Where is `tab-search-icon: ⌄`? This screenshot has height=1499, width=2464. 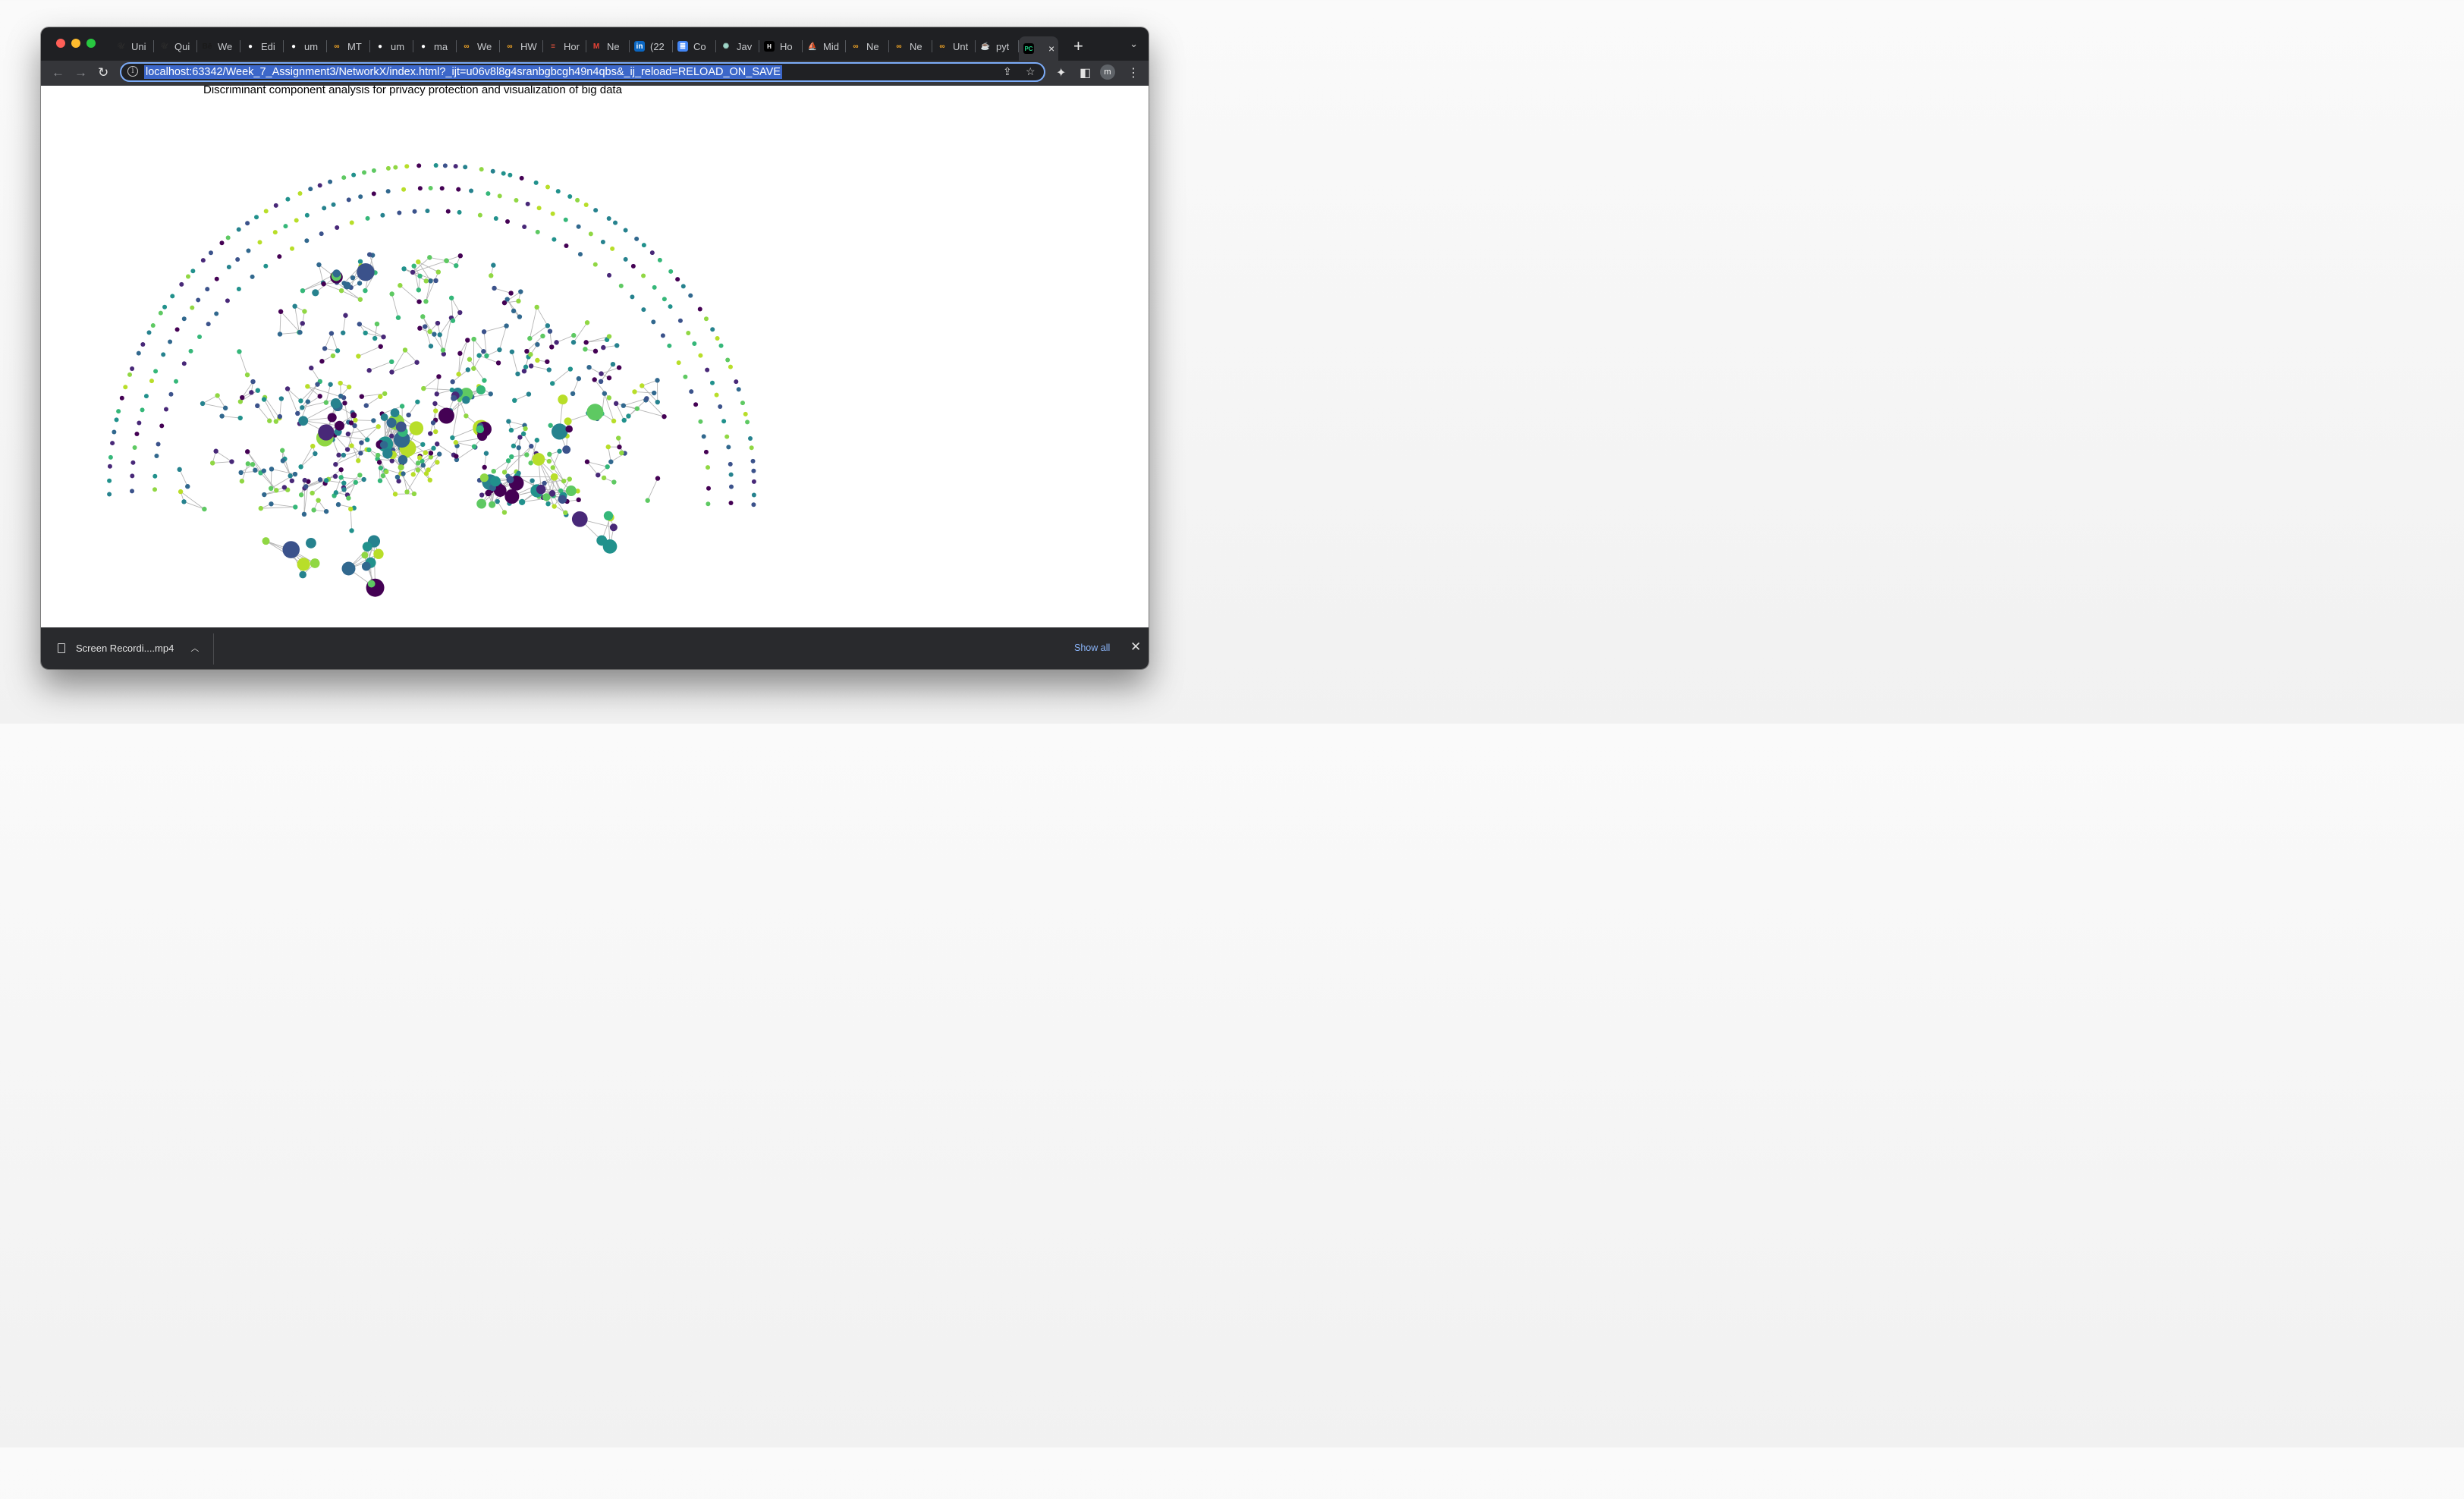
tab-search-icon: ⌄ is located at coordinates (1134, 44).